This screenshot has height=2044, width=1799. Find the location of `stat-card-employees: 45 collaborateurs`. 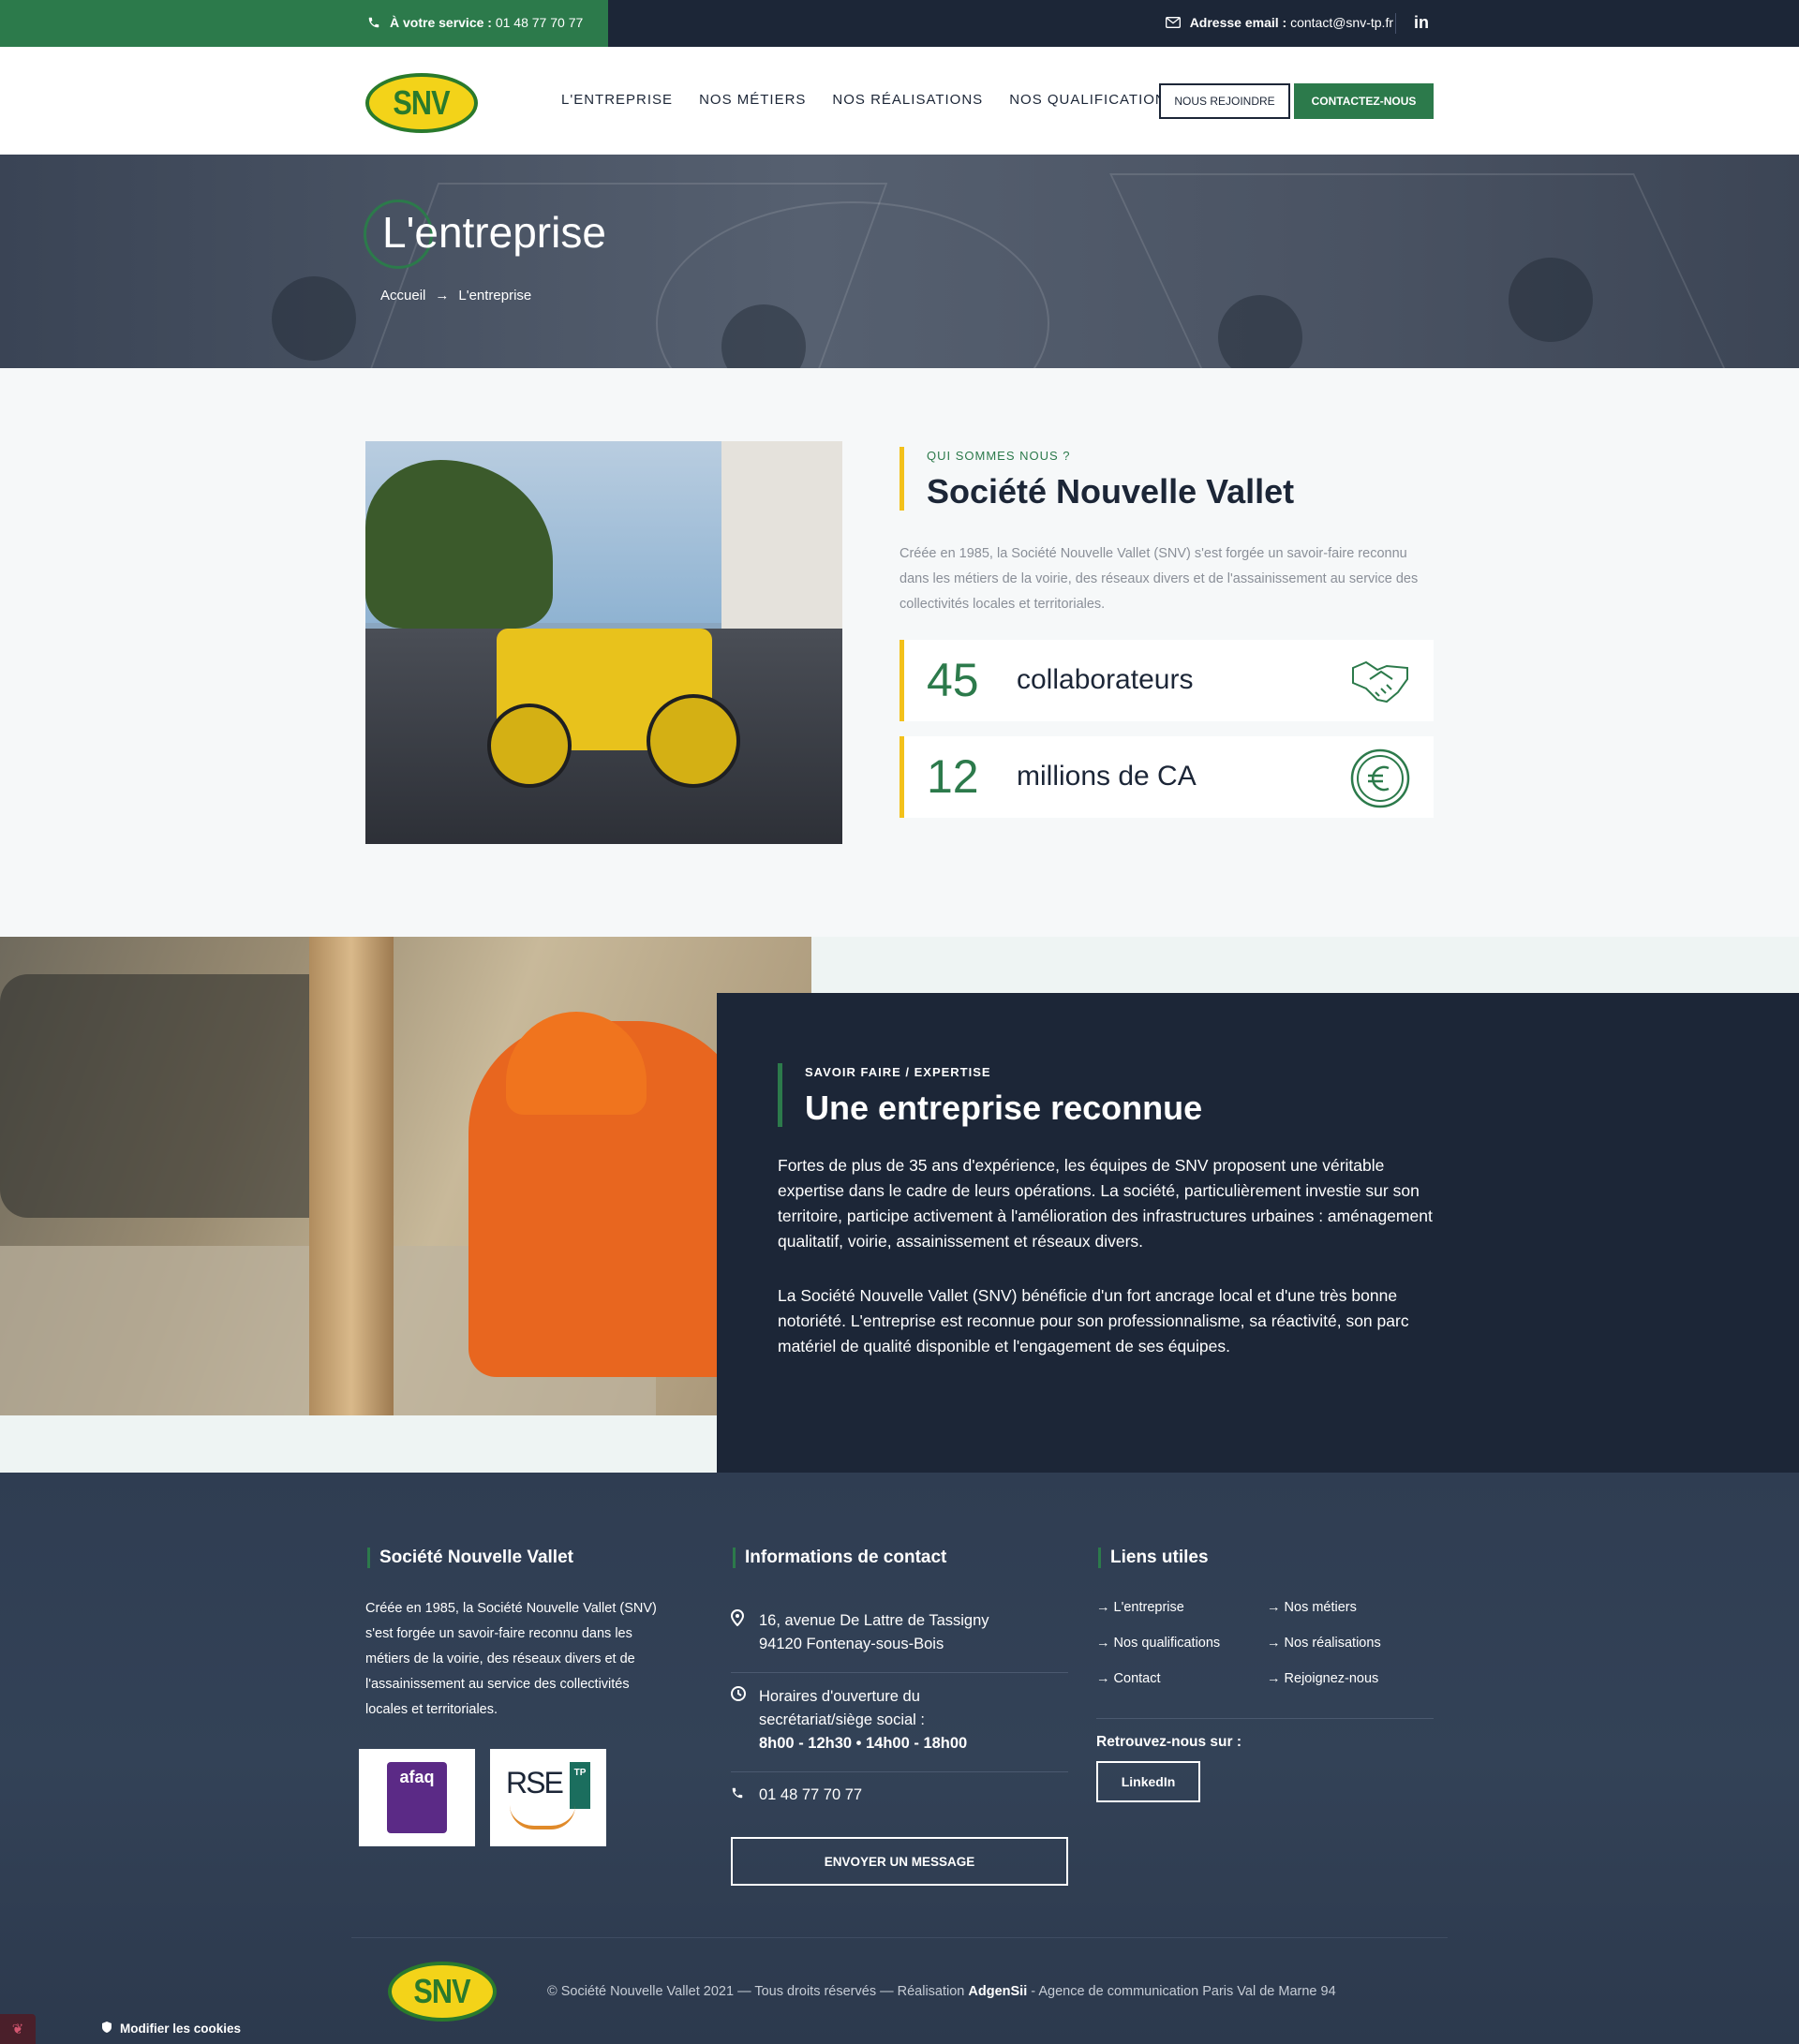

stat-card-employees: 45 collaborateurs is located at coordinates (1167, 680).